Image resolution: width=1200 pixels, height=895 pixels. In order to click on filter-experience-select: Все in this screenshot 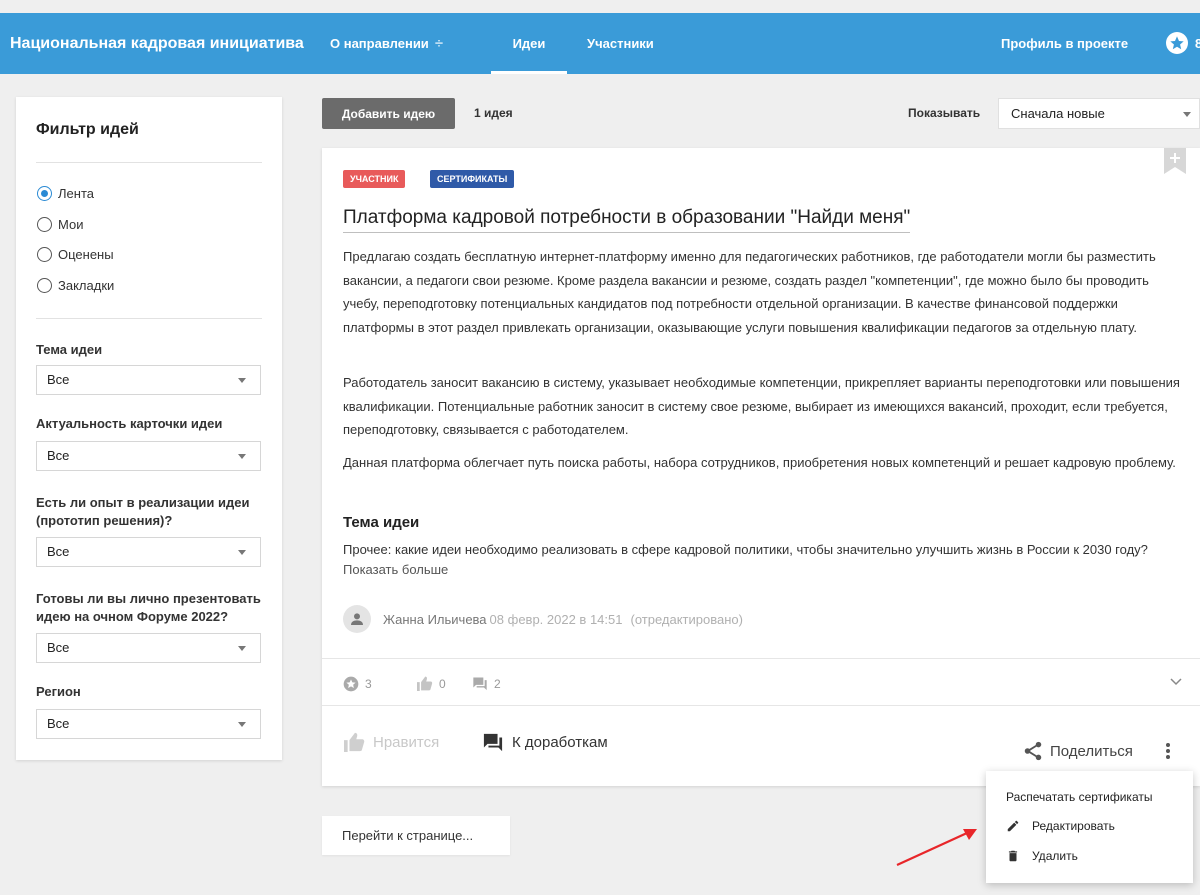, I will do `click(148, 552)`.